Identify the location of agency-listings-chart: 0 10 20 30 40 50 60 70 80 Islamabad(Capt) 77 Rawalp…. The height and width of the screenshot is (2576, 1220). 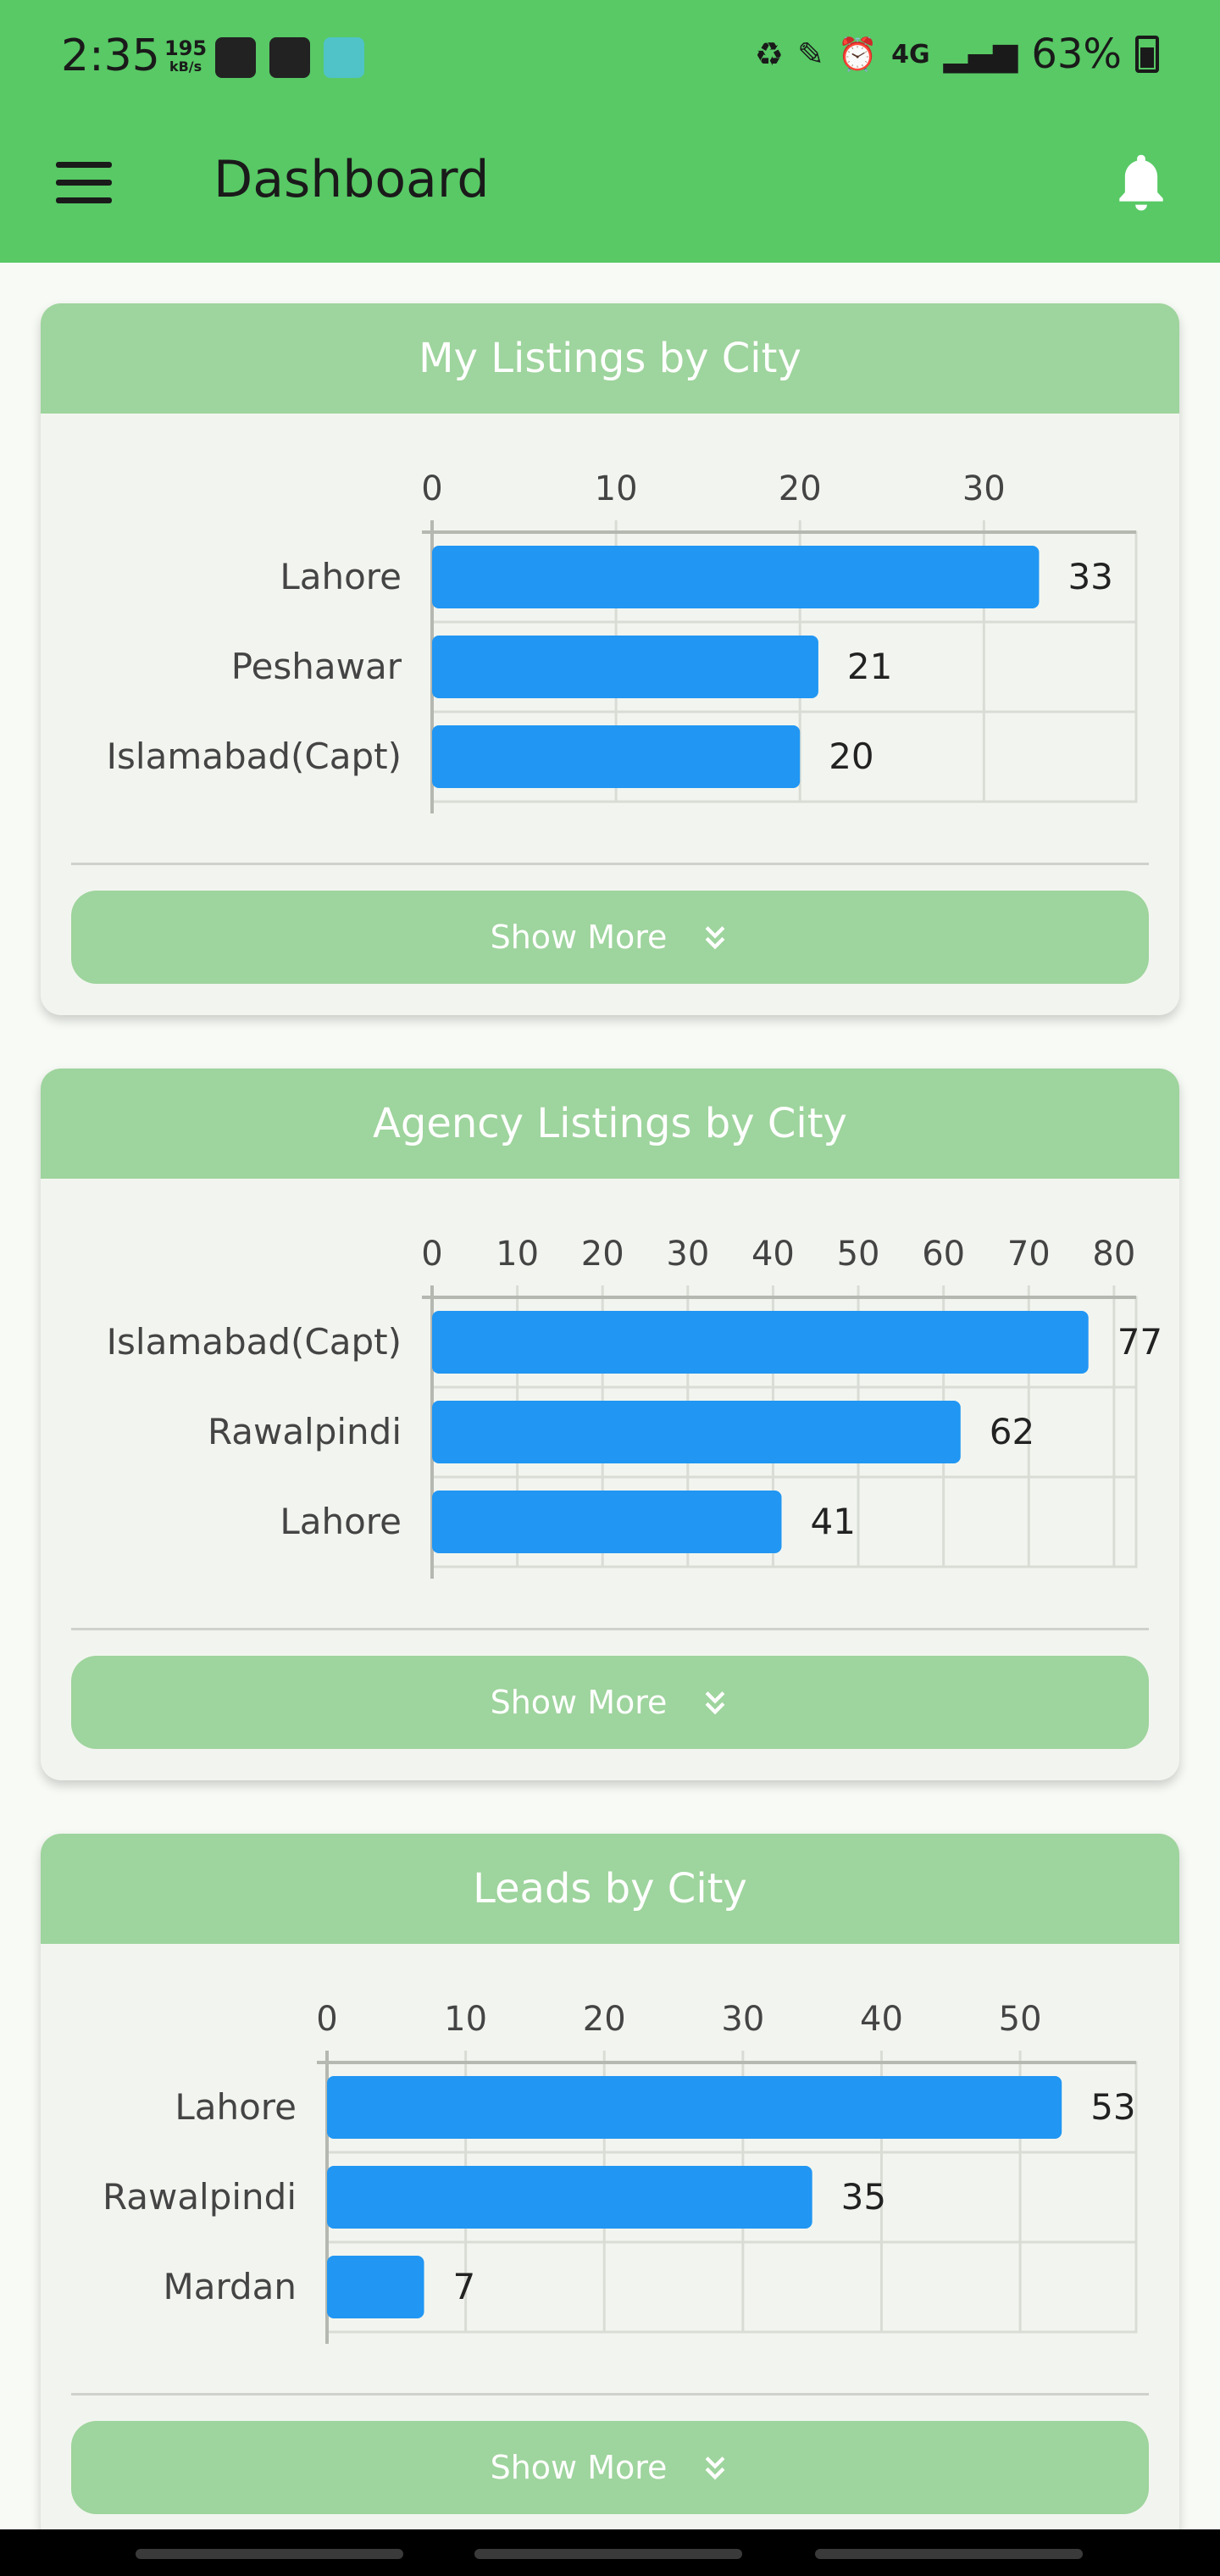
(634, 1407).